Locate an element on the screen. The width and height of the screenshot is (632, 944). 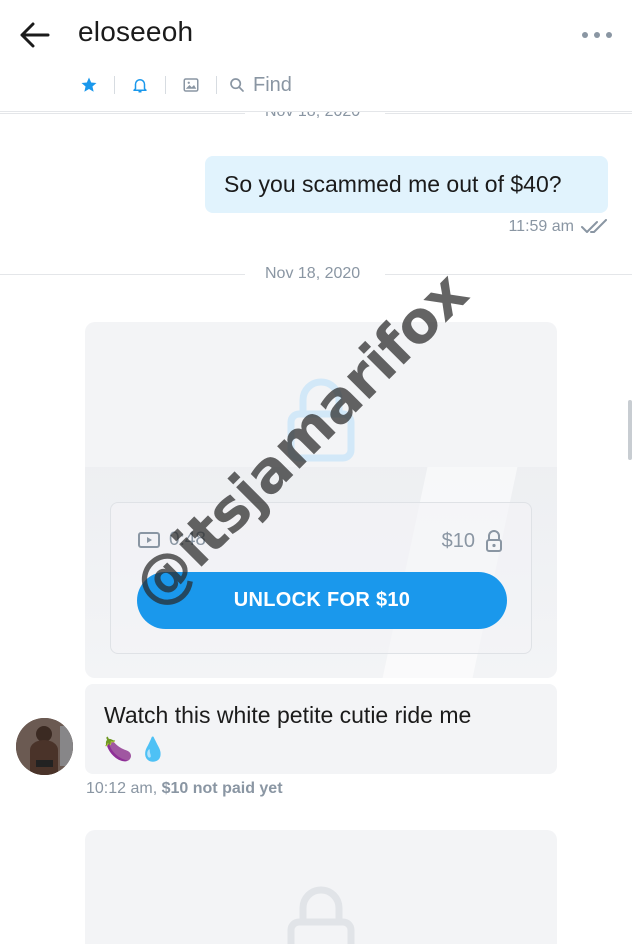
bell-icon is located at coordinates (140, 86).